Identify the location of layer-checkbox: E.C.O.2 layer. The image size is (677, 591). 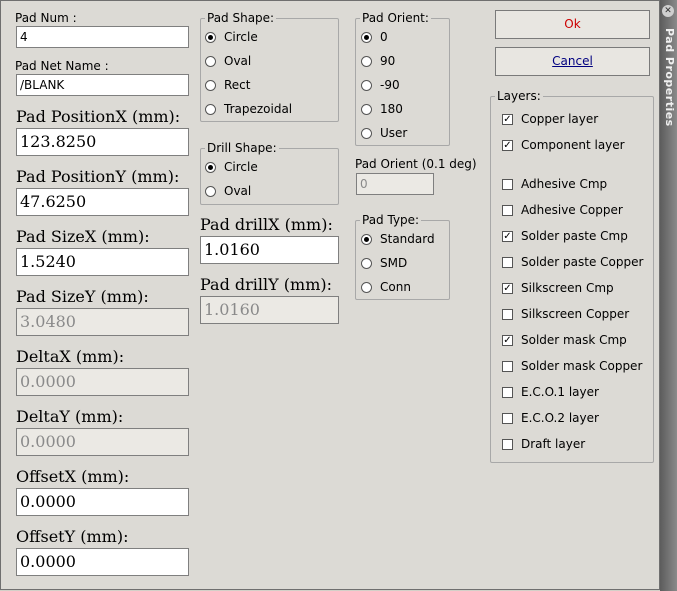
(550, 418).